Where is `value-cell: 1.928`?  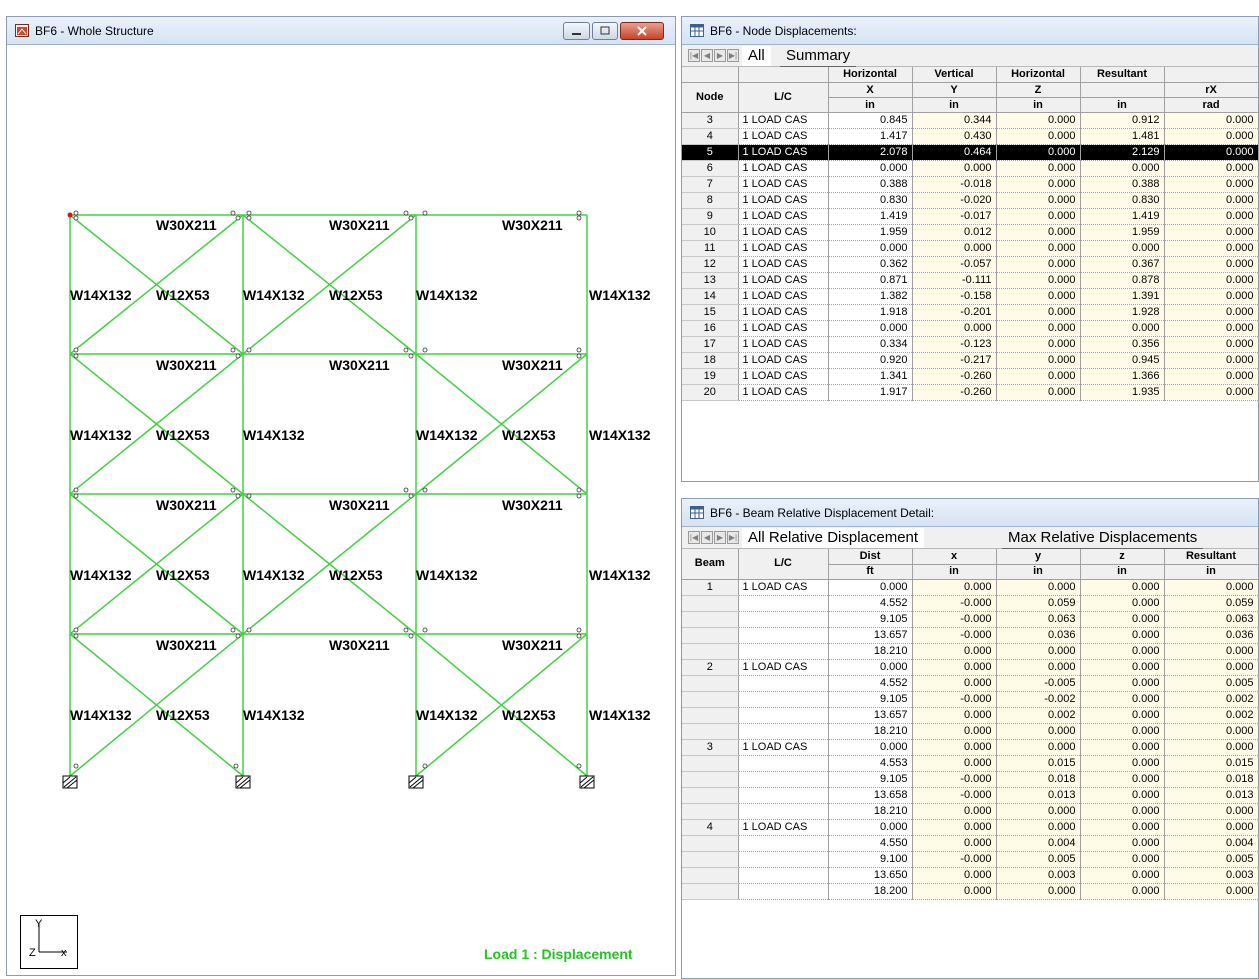
value-cell: 1.928 is located at coordinates (1122, 312).